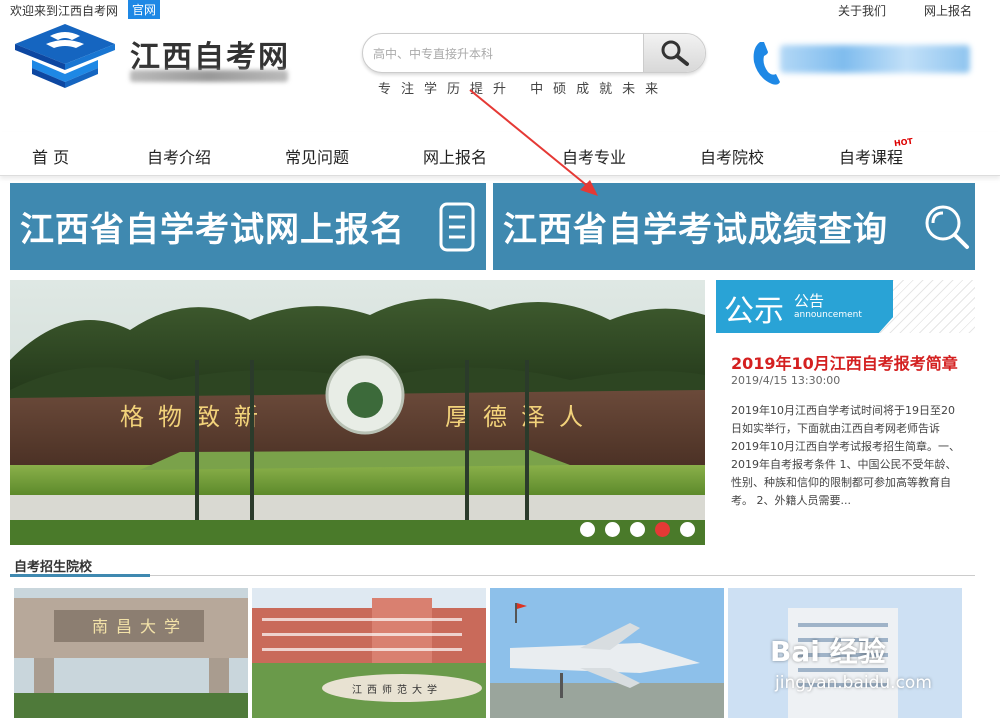  I want to click on college-thumb-nanchang: 南昌大学, so click(131, 653).